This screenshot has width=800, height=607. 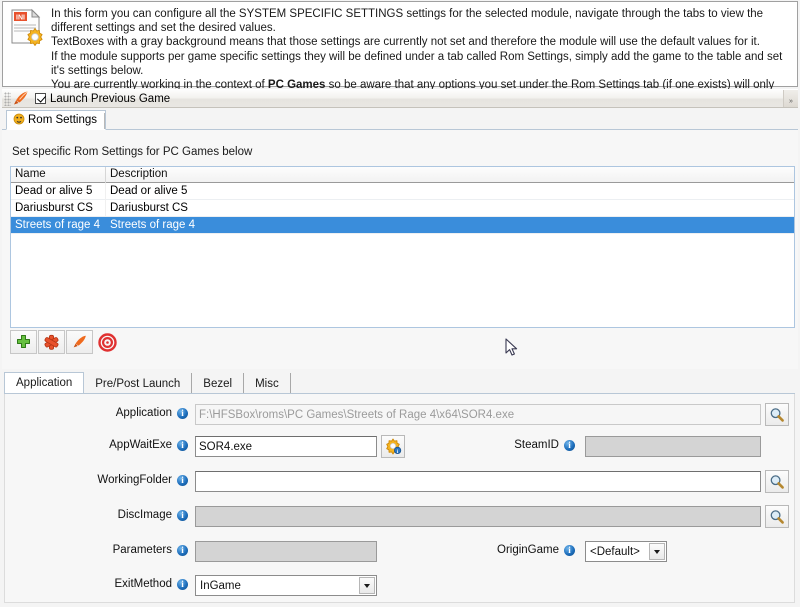 I want to click on application-tabstrip: Application Pre/Post Launch Bezel Misc, so click(x=399, y=383).